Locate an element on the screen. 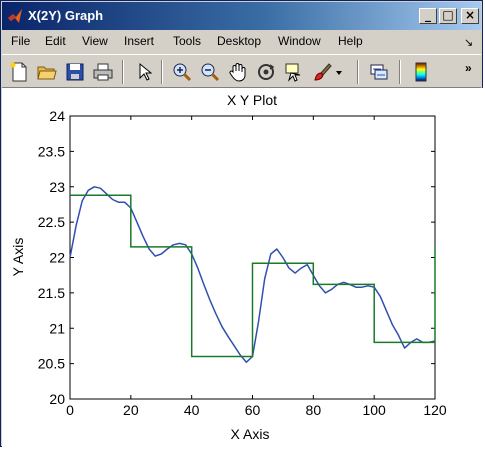 The width and height of the screenshot is (485, 452). y-axis-label: Y Axis is located at coordinates (18, 257).